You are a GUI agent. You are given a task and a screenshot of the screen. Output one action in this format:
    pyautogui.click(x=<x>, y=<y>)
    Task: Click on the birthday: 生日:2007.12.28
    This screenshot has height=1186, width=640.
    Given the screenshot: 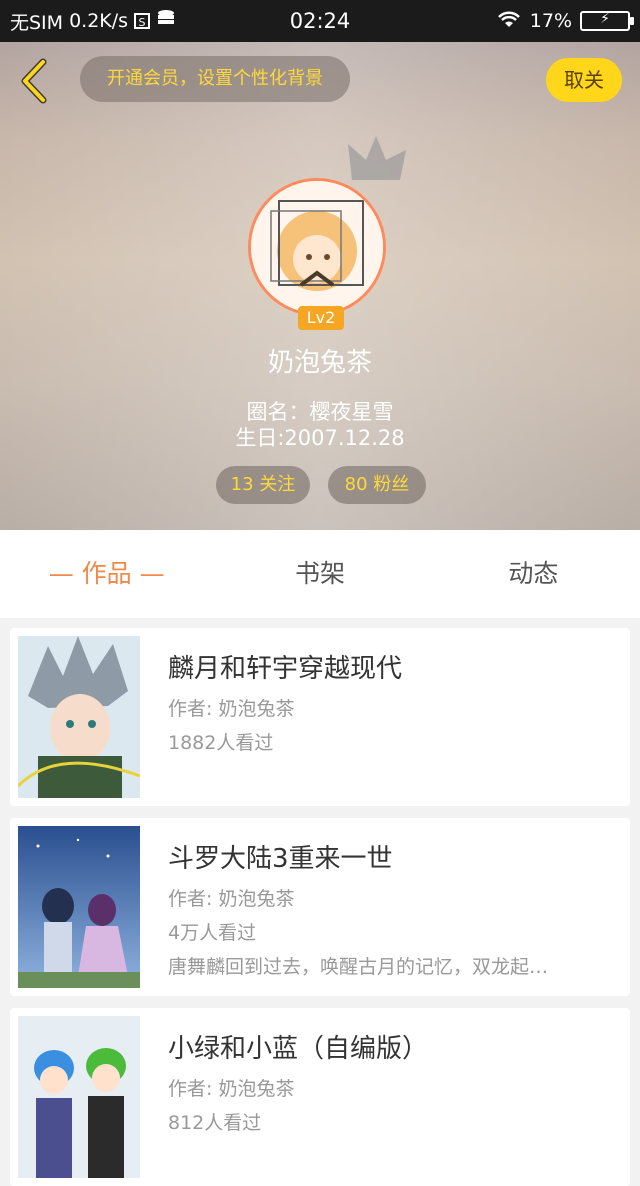 What is the action you would take?
    pyautogui.click(x=320, y=438)
    